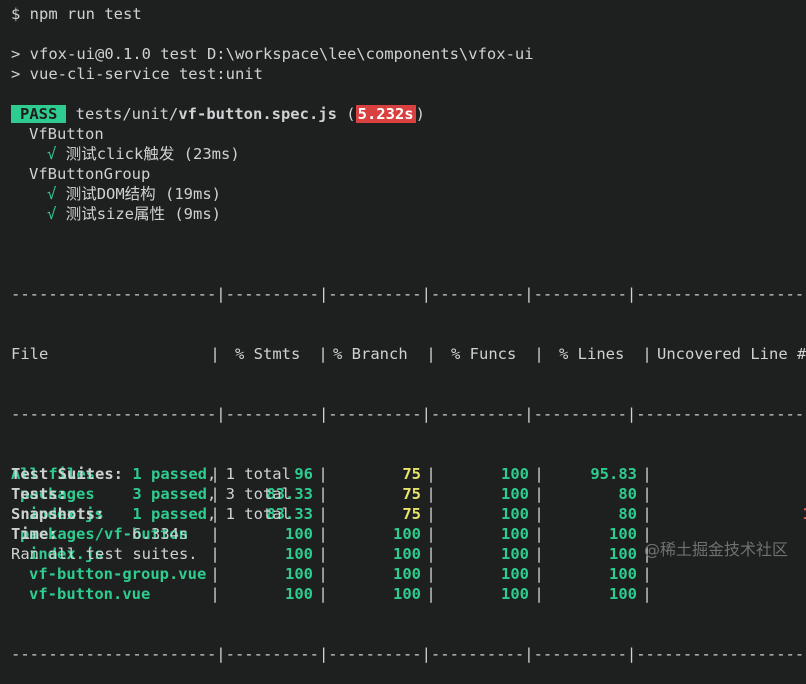 The image size is (806, 684). What do you see at coordinates (90, 594) in the screenshot?
I see `file-cell: vf-button.vue` at bounding box center [90, 594].